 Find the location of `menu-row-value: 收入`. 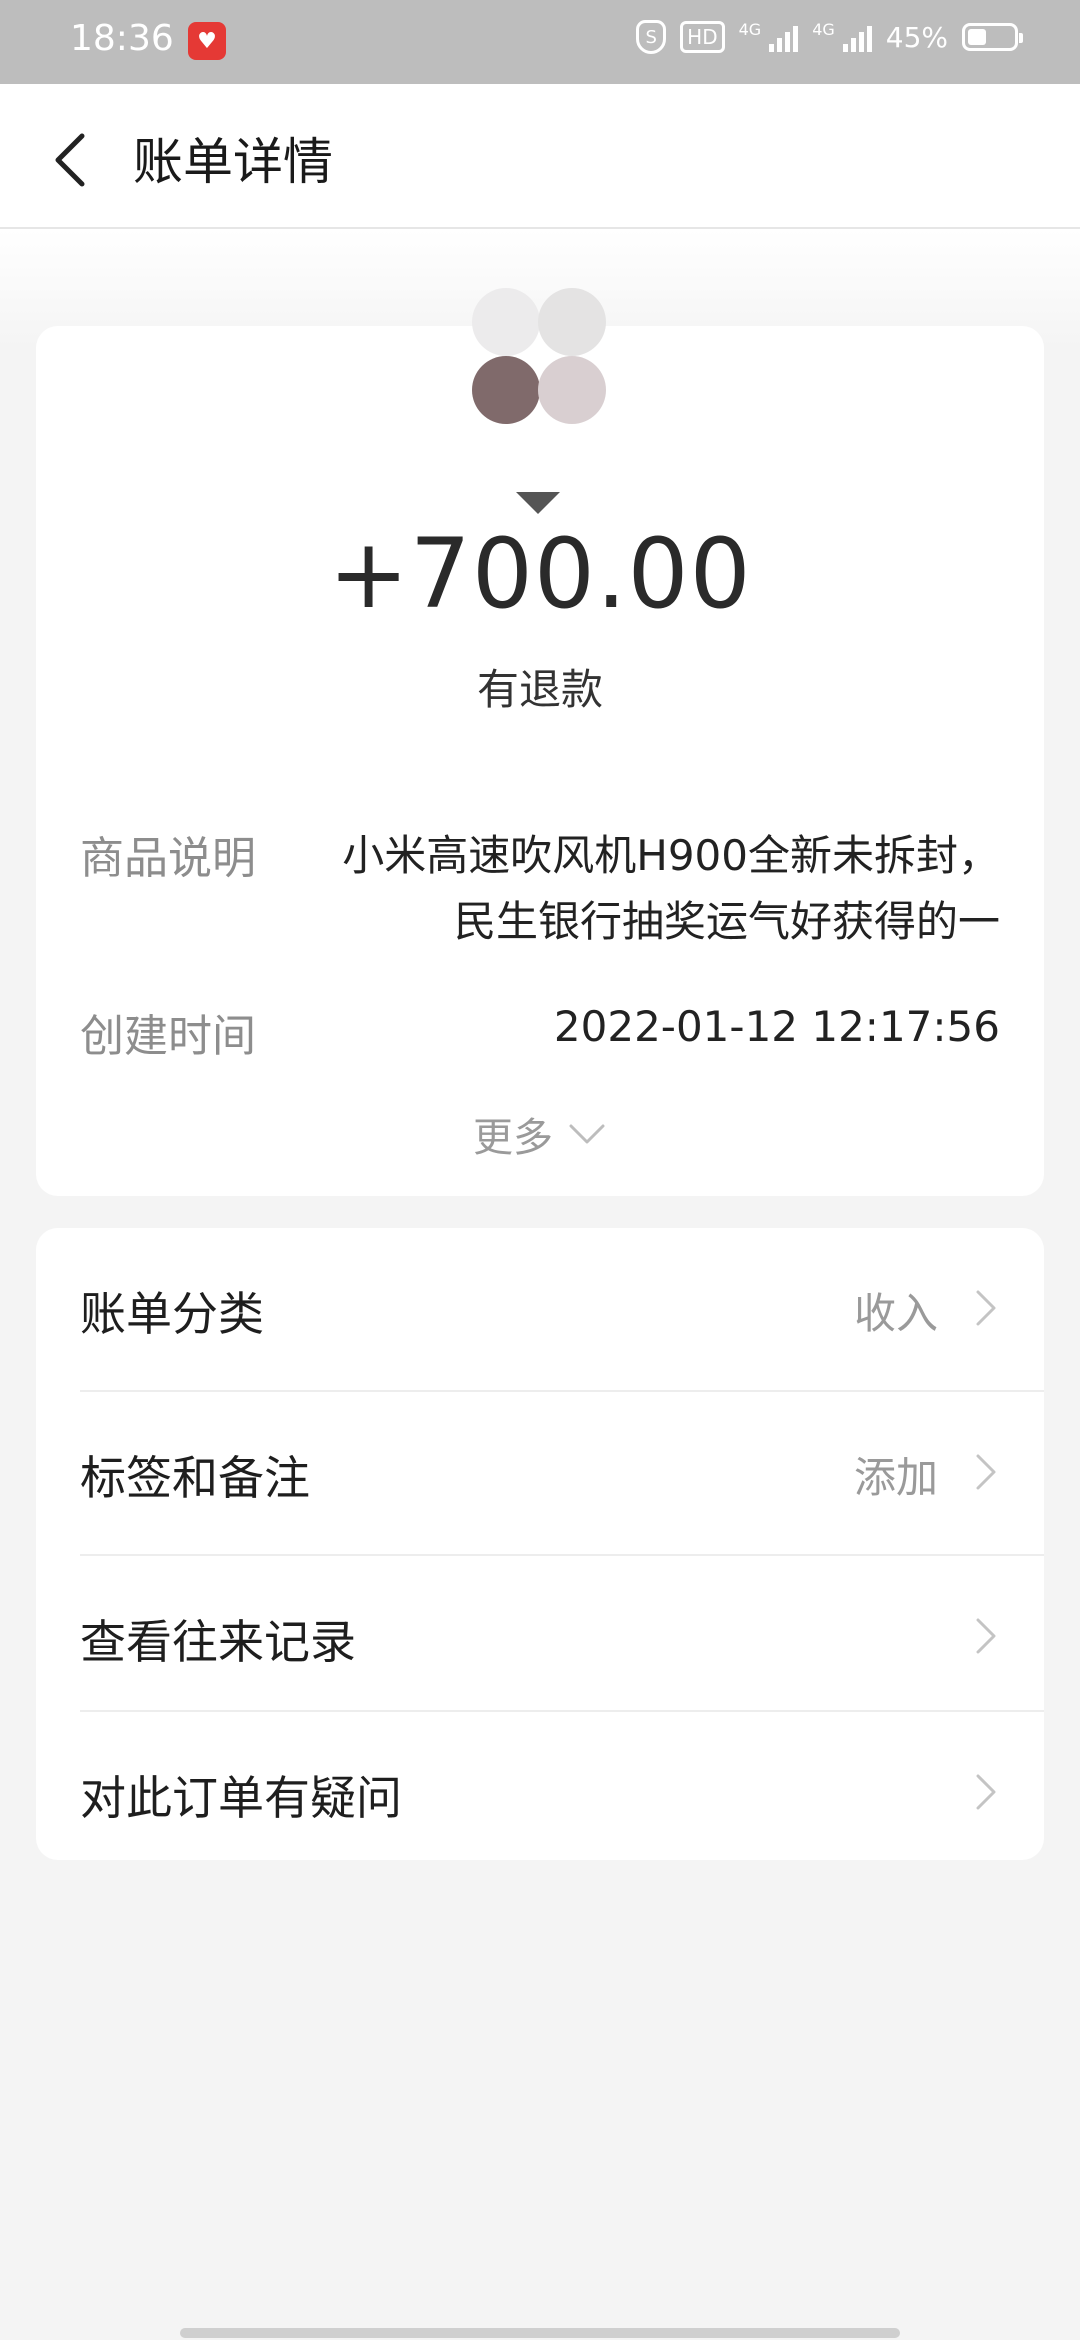

menu-row-value: 收入 is located at coordinates (895, 1313).